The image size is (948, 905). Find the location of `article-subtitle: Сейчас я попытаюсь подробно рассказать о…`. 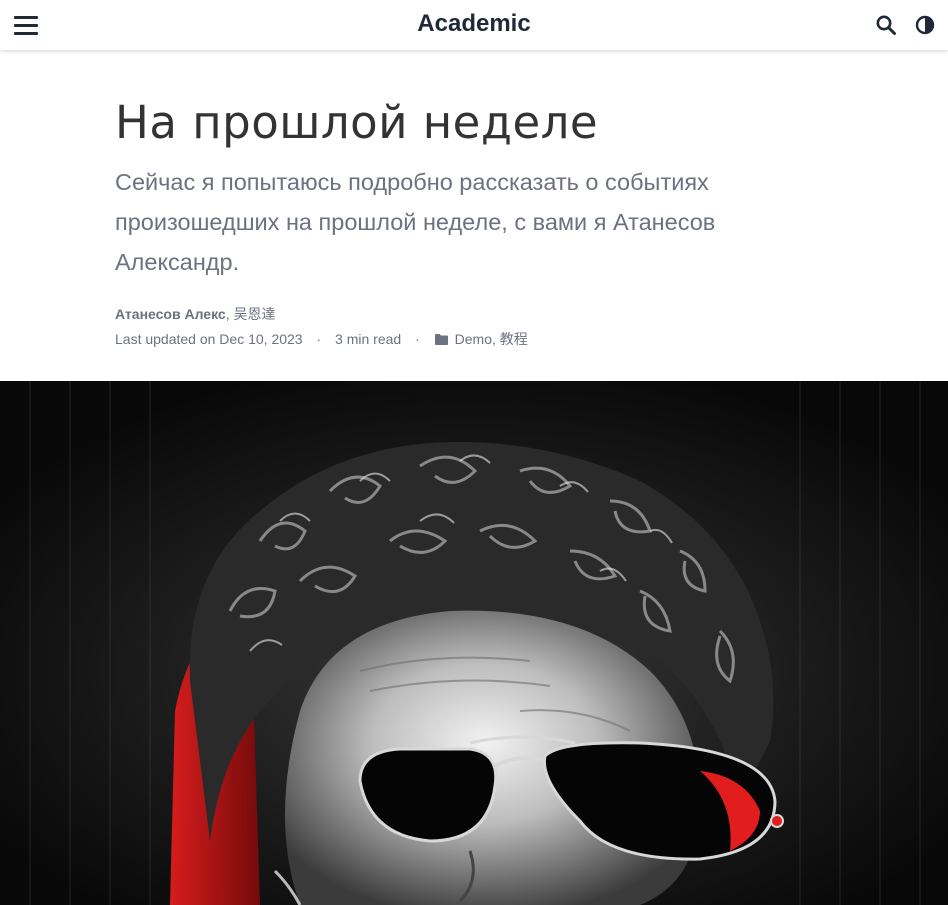

article-subtitle: Сейчас я попытаюсь подробно рассказать о… is located at coordinates (415, 222).